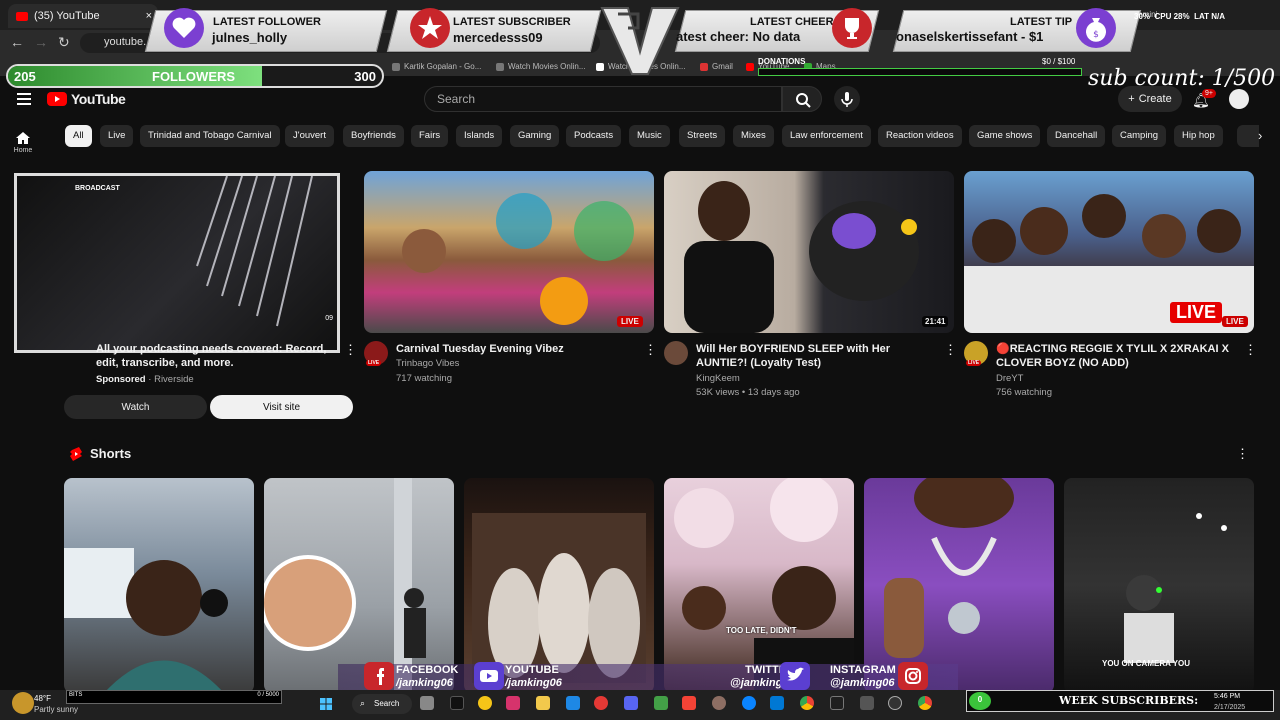 This screenshot has height=720, width=1280. I want to click on bookmark-item: Gmail, so click(716, 66).